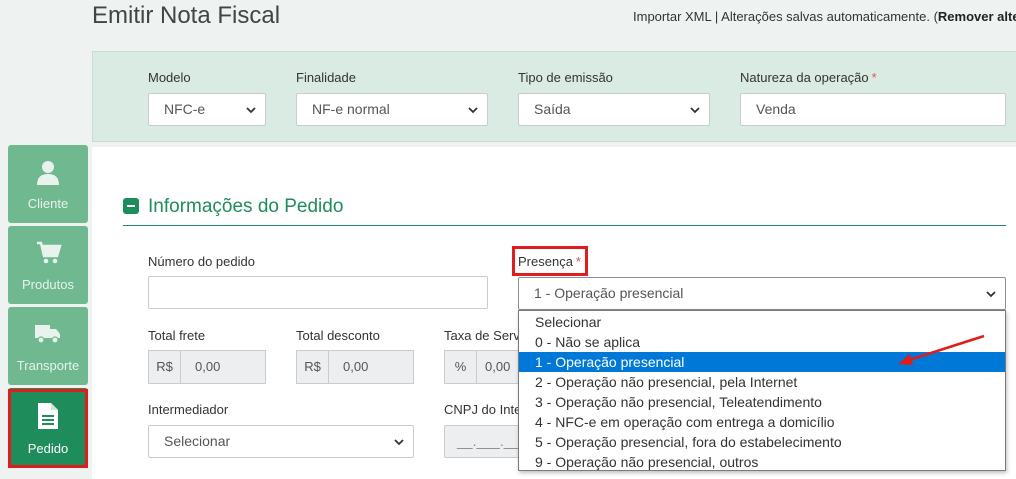 This screenshot has width=1016, height=479. Describe the element at coordinates (186, 15) in the screenshot. I see `page-title: Emitir Nota Fiscal` at that location.